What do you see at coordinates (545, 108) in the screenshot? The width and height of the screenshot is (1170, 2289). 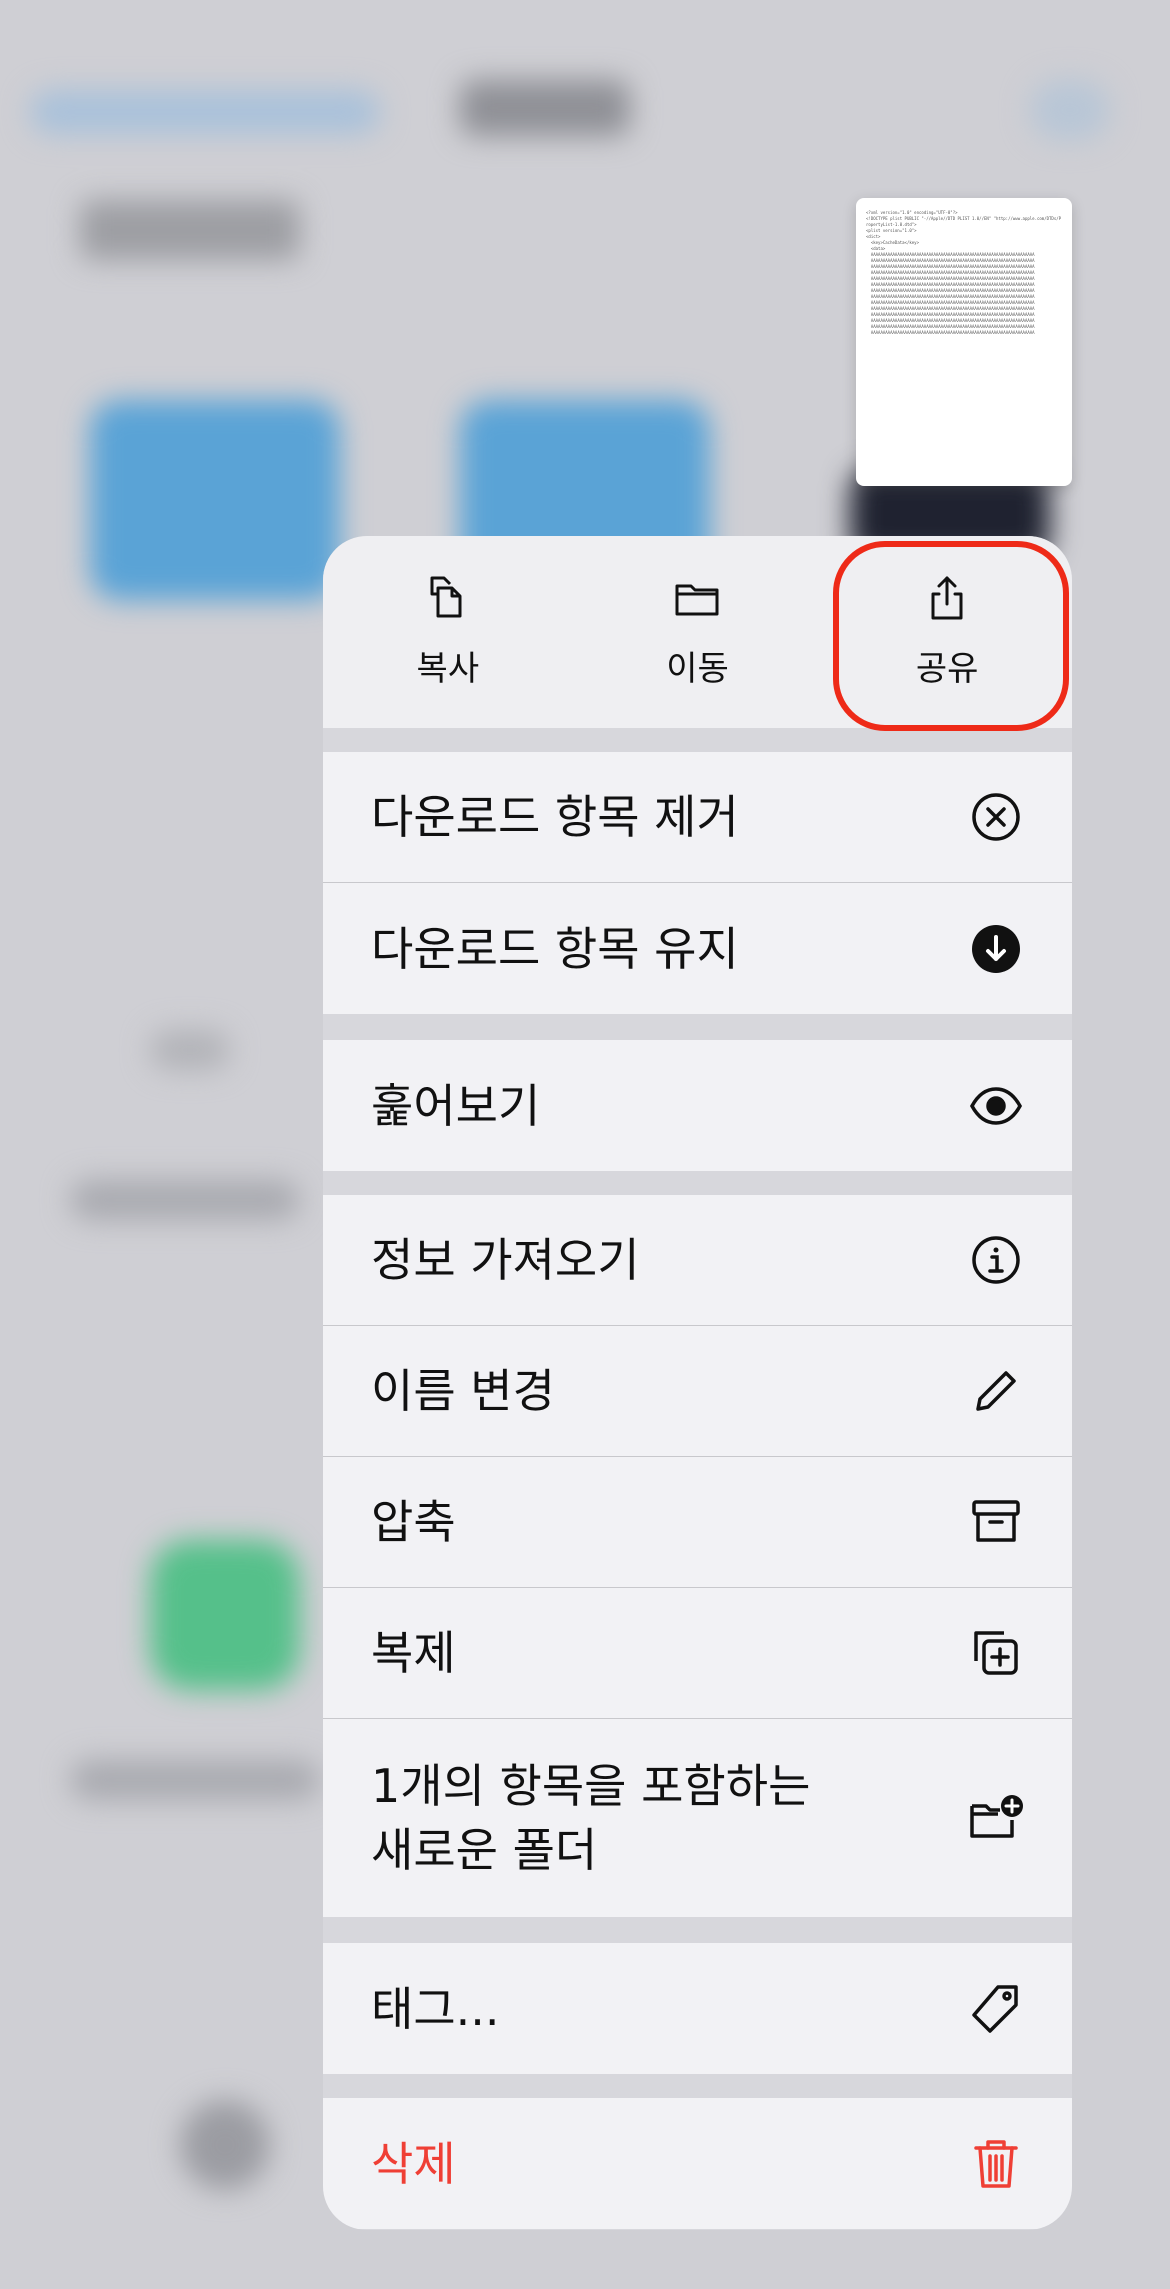 I see `nav-title` at bounding box center [545, 108].